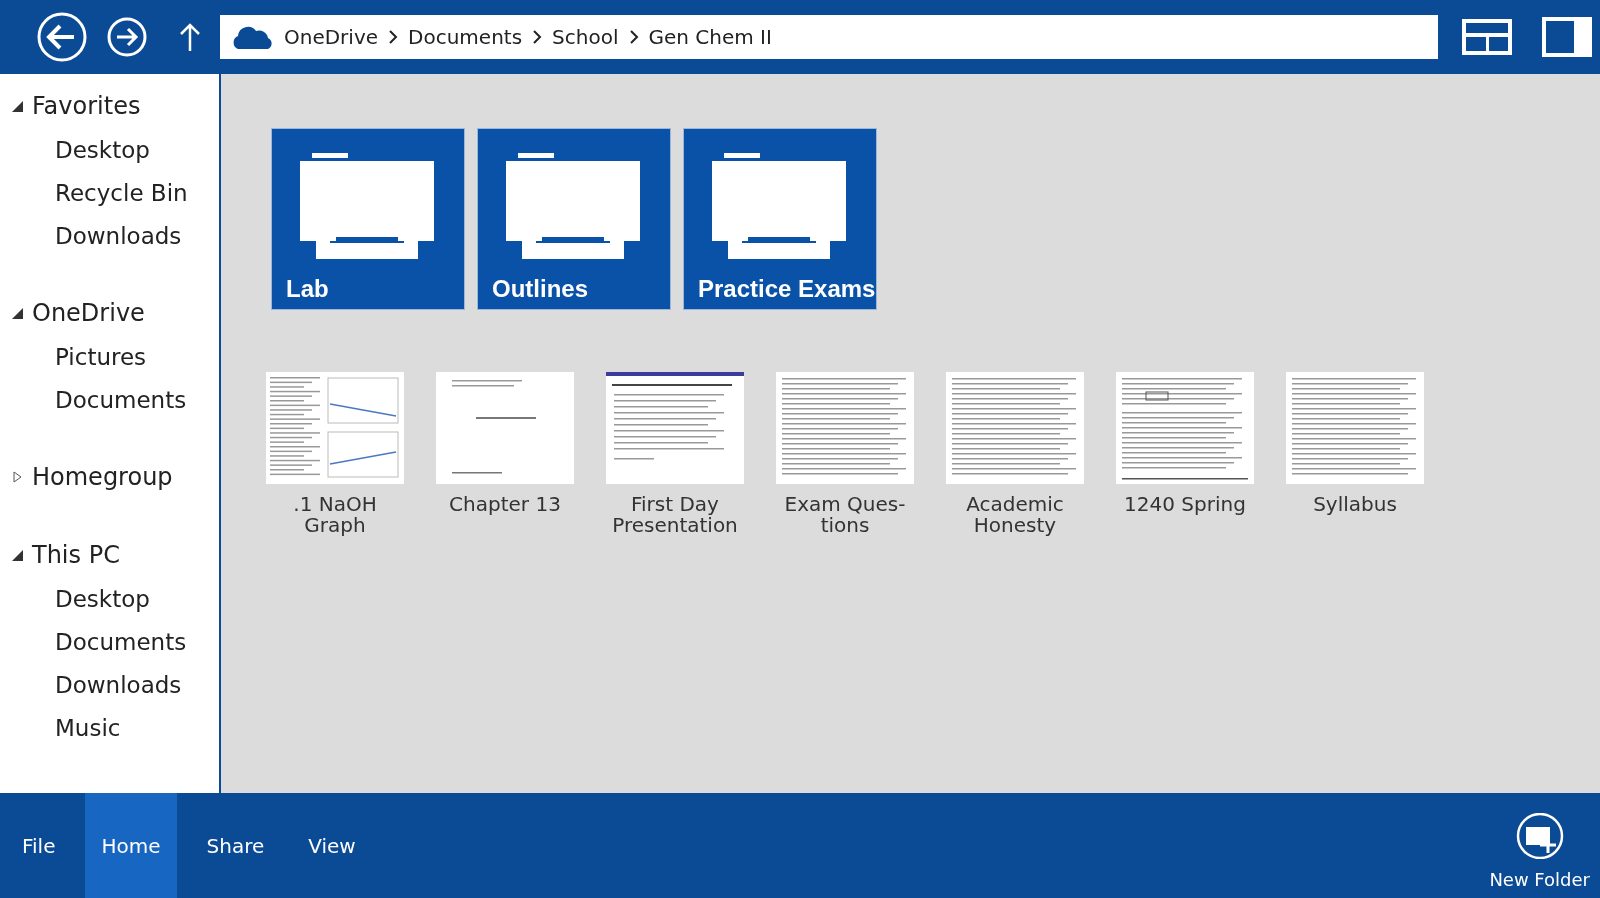  Describe the element at coordinates (1015, 515) in the screenshot. I see `file-name: Academic Honesty` at that location.